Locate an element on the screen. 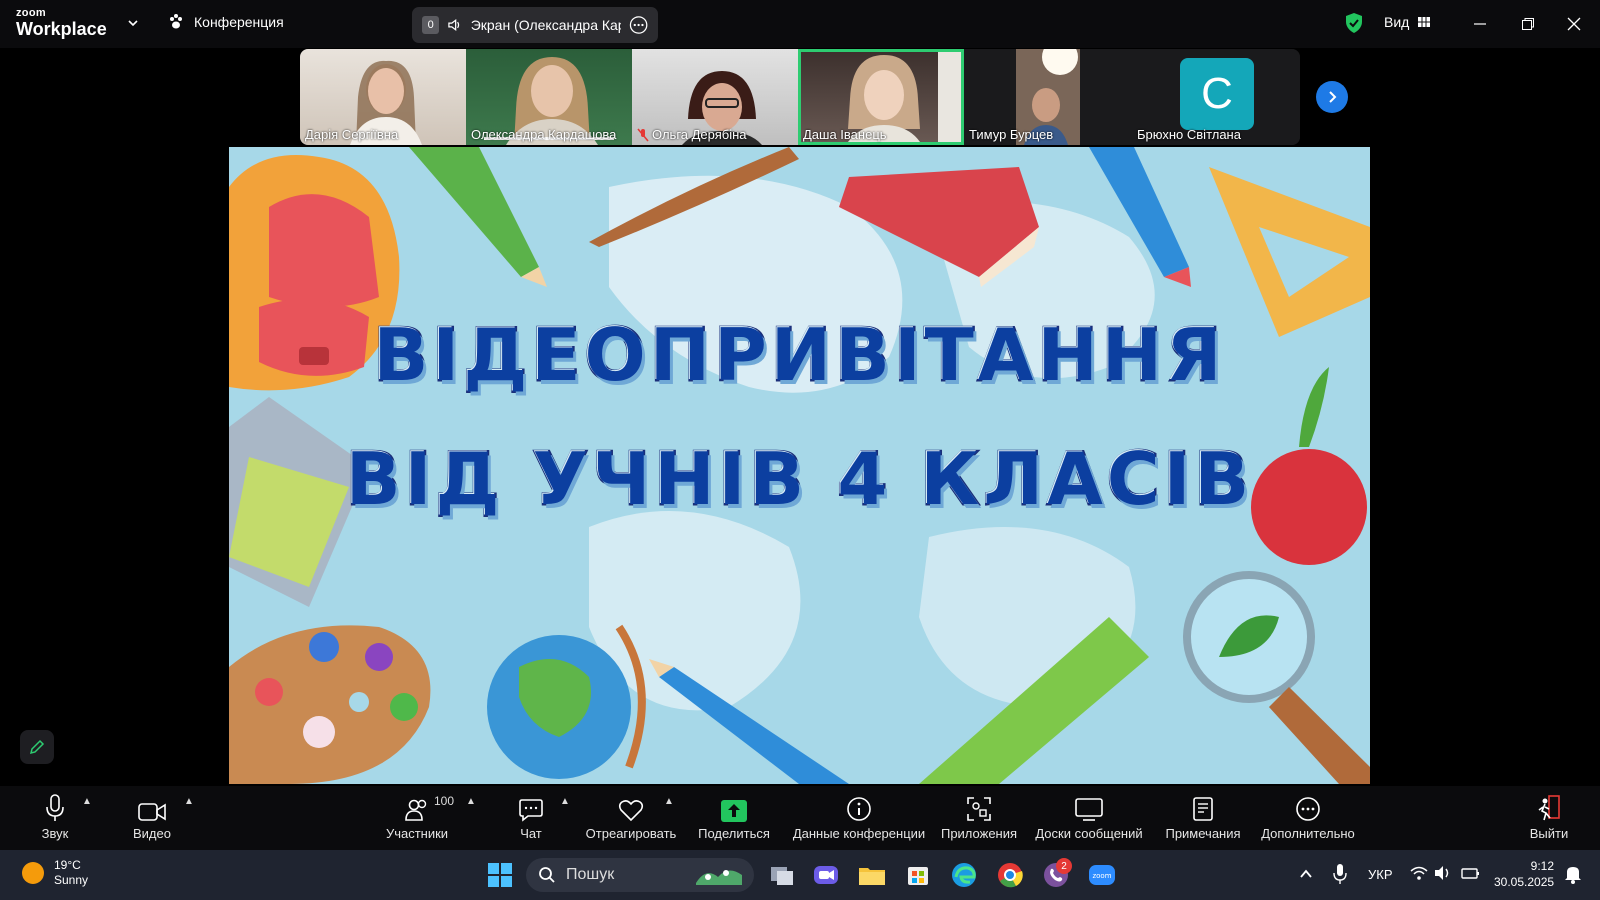  screen-share-indicator: 0 Экран (Олександра Кардашова) is located at coordinates (535, 25).